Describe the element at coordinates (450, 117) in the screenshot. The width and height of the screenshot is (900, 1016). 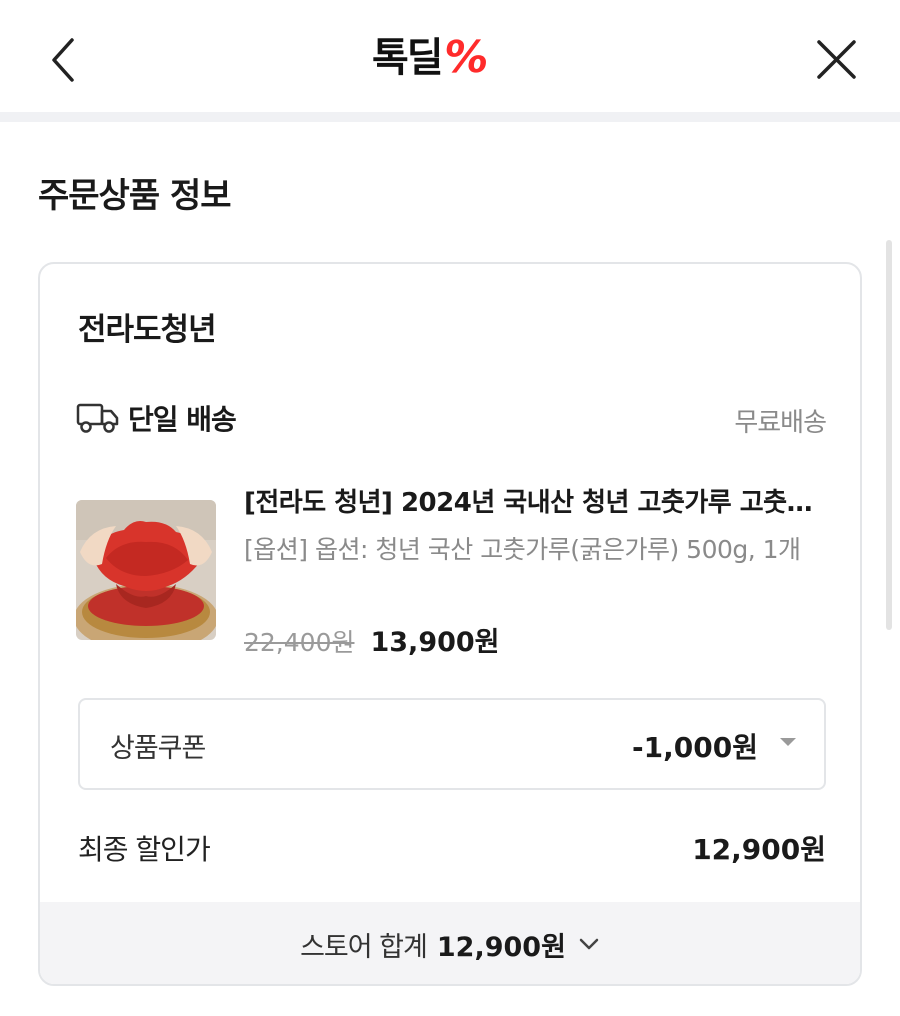
I see `section-divider` at that location.